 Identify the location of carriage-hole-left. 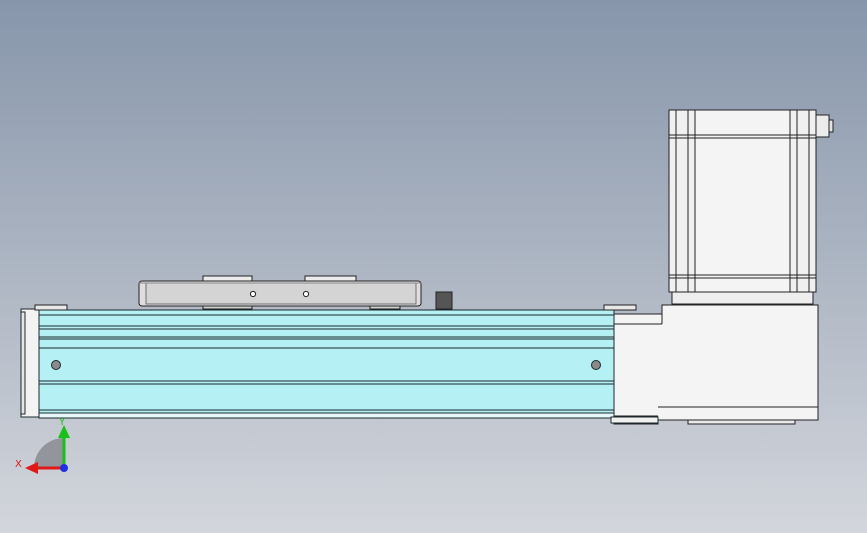
(253, 294).